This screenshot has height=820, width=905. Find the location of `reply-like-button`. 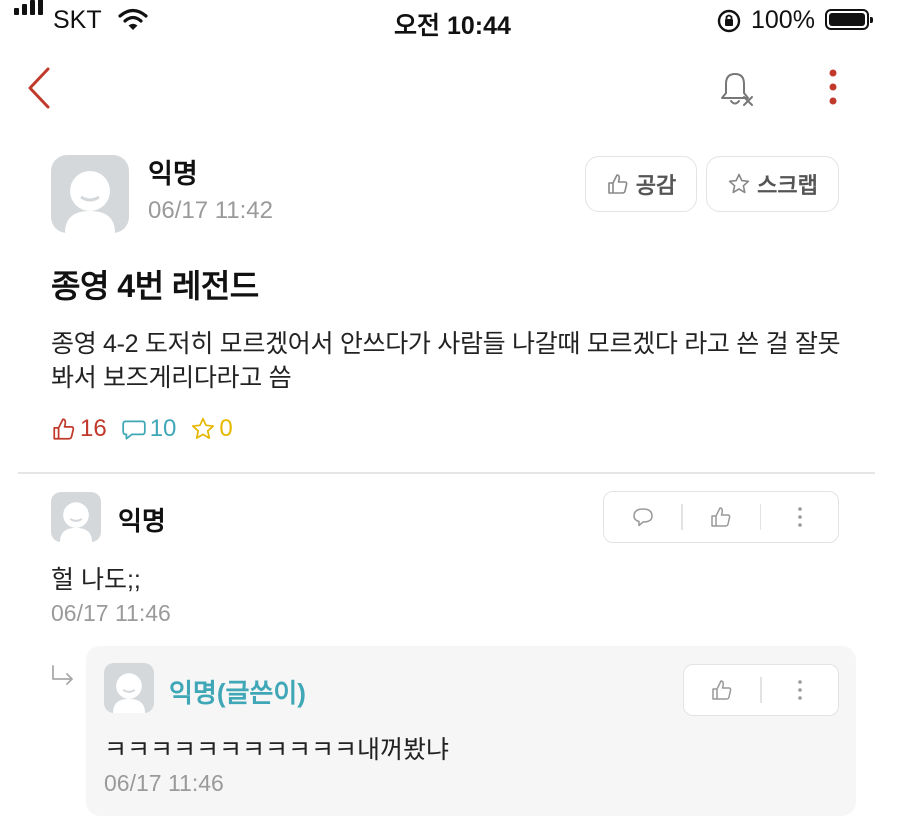

reply-like-button is located at coordinates (722, 690).